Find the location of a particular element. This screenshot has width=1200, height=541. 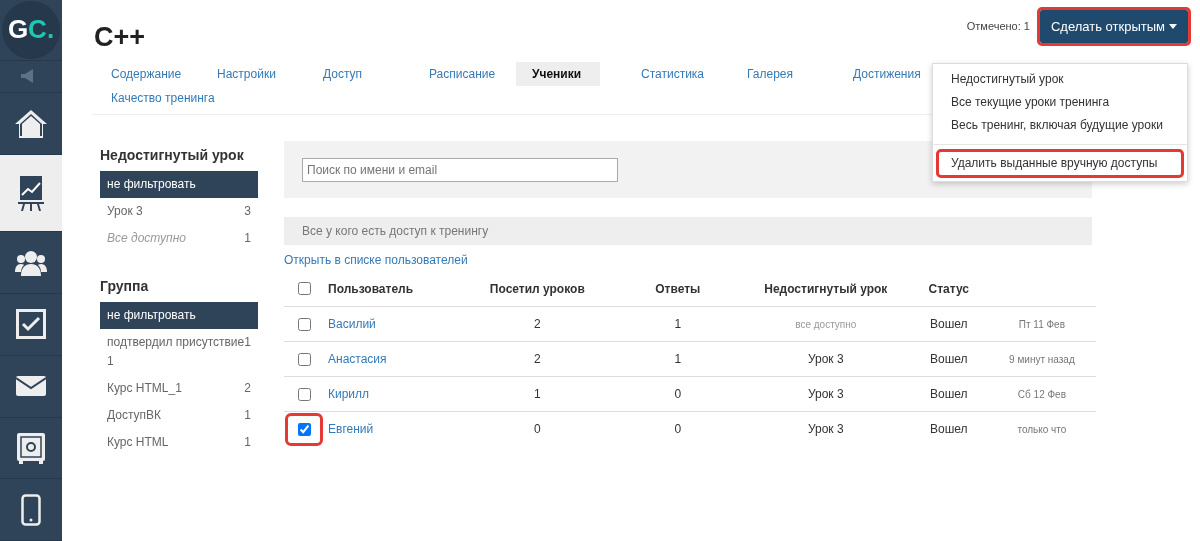

tab: Доступ is located at coordinates (357, 74).